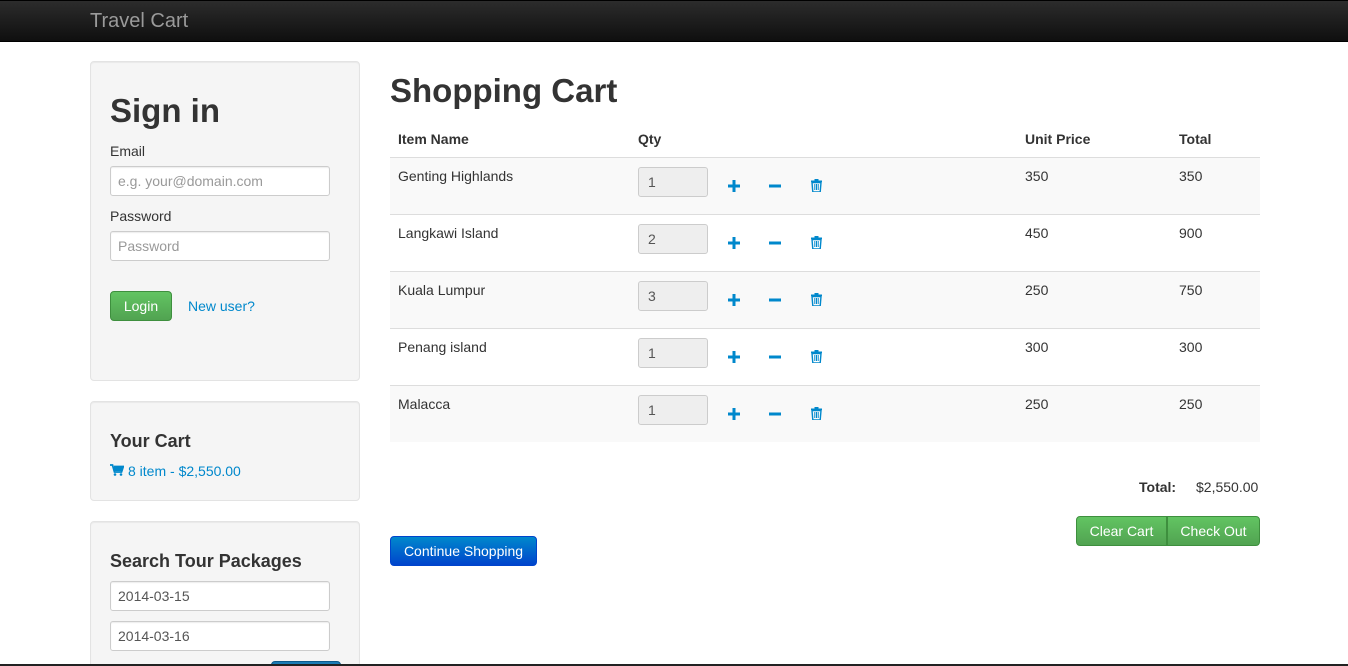 This screenshot has width=1348, height=666. I want to click on continue-shopping-button: Continue Shopping, so click(463, 551).